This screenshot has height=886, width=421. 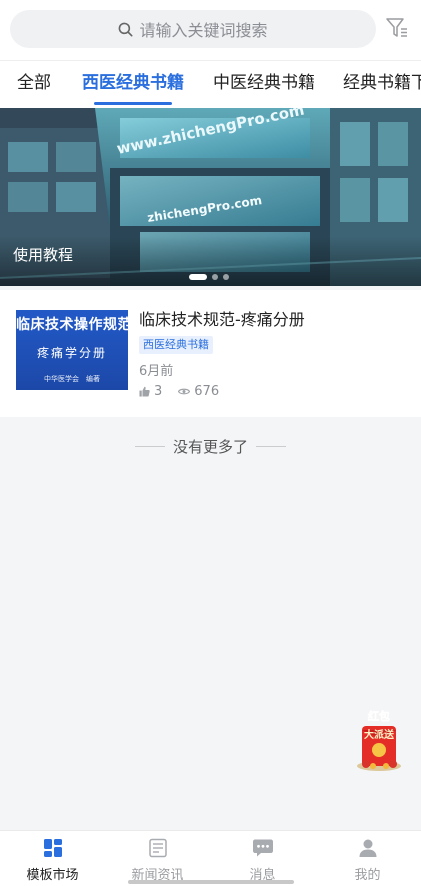 I want to click on category-tabs: 全部 西医经典书籍 中医经典书籍 经典书籍下, so click(x=210, y=84).